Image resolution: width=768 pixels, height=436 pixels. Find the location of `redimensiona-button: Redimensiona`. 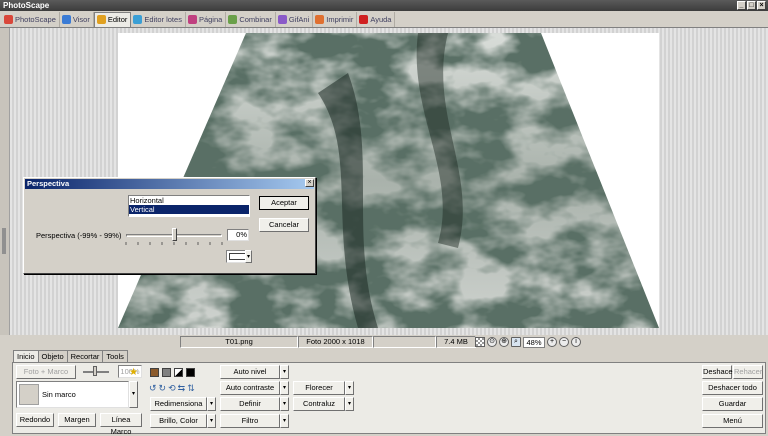

redimensiona-button: Redimensiona is located at coordinates (178, 404).